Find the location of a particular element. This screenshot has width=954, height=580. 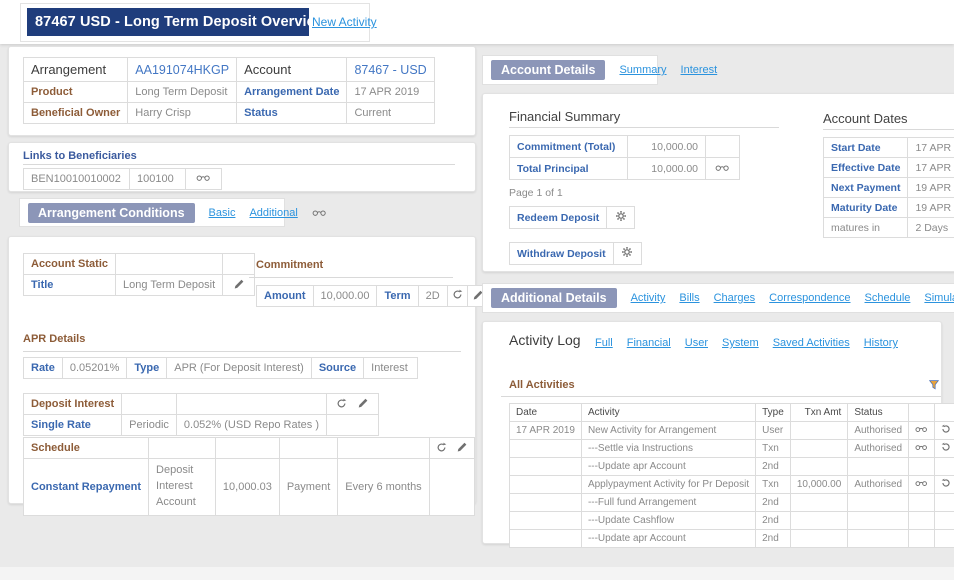

tab-charges: Charges is located at coordinates (735, 298).